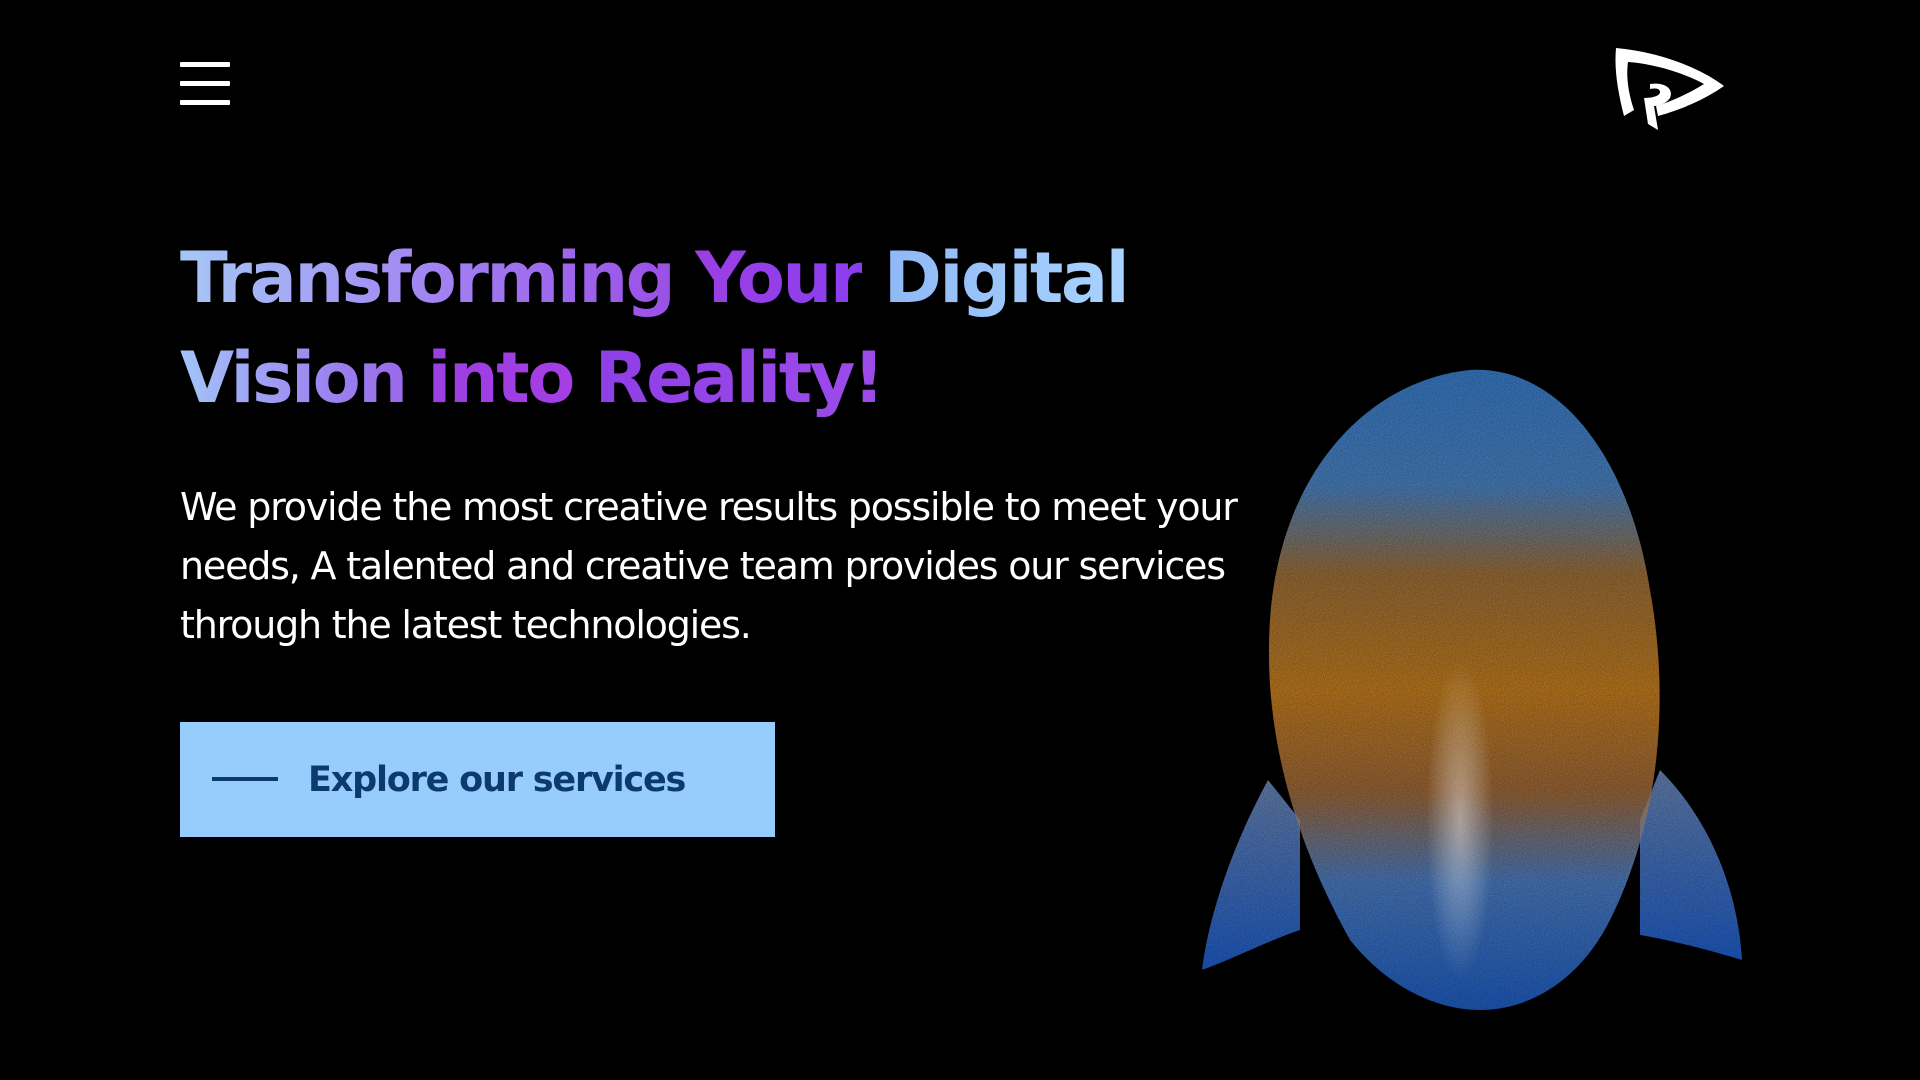 Image resolution: width=1920 pixels, height=1080 pixels. What do you see at coordinates (1669, 89) in the screenshot?
I see `brand-logo-icon` at bounding box center [1669, 89].